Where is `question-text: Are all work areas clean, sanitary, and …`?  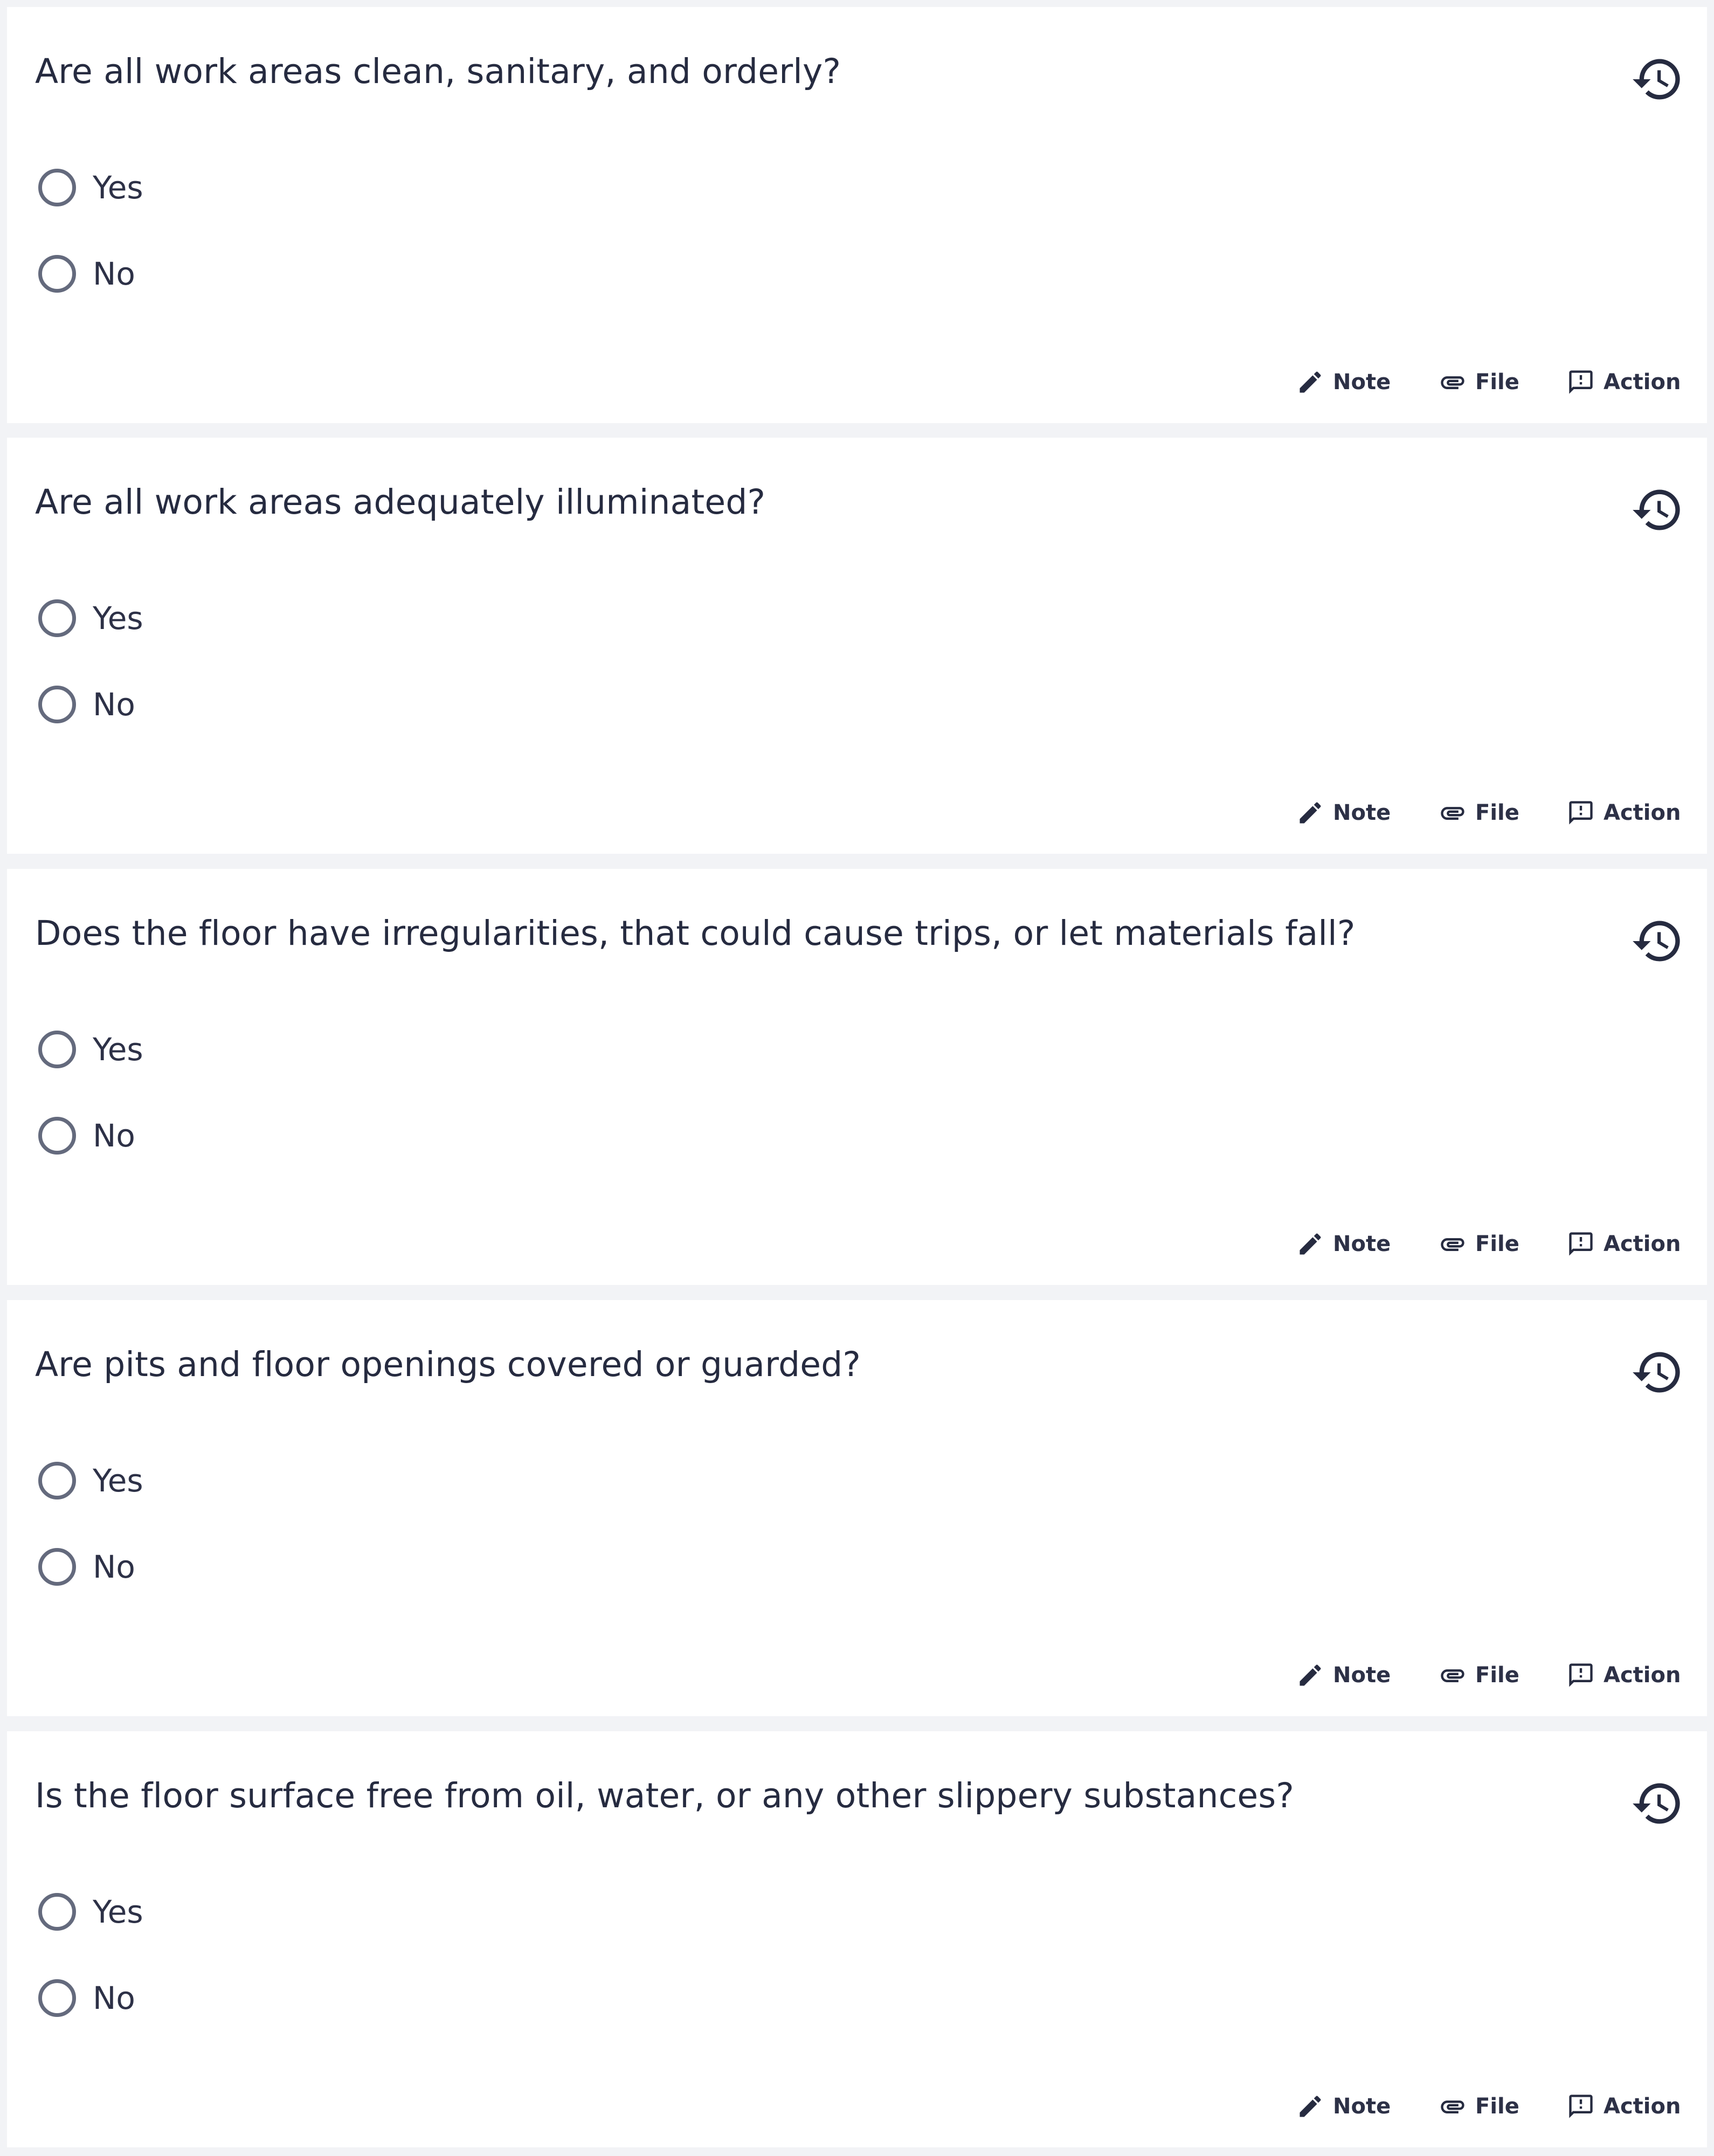 question-text: Are all work areas clean, sanitary, and … is located at coordinates (438, 71).